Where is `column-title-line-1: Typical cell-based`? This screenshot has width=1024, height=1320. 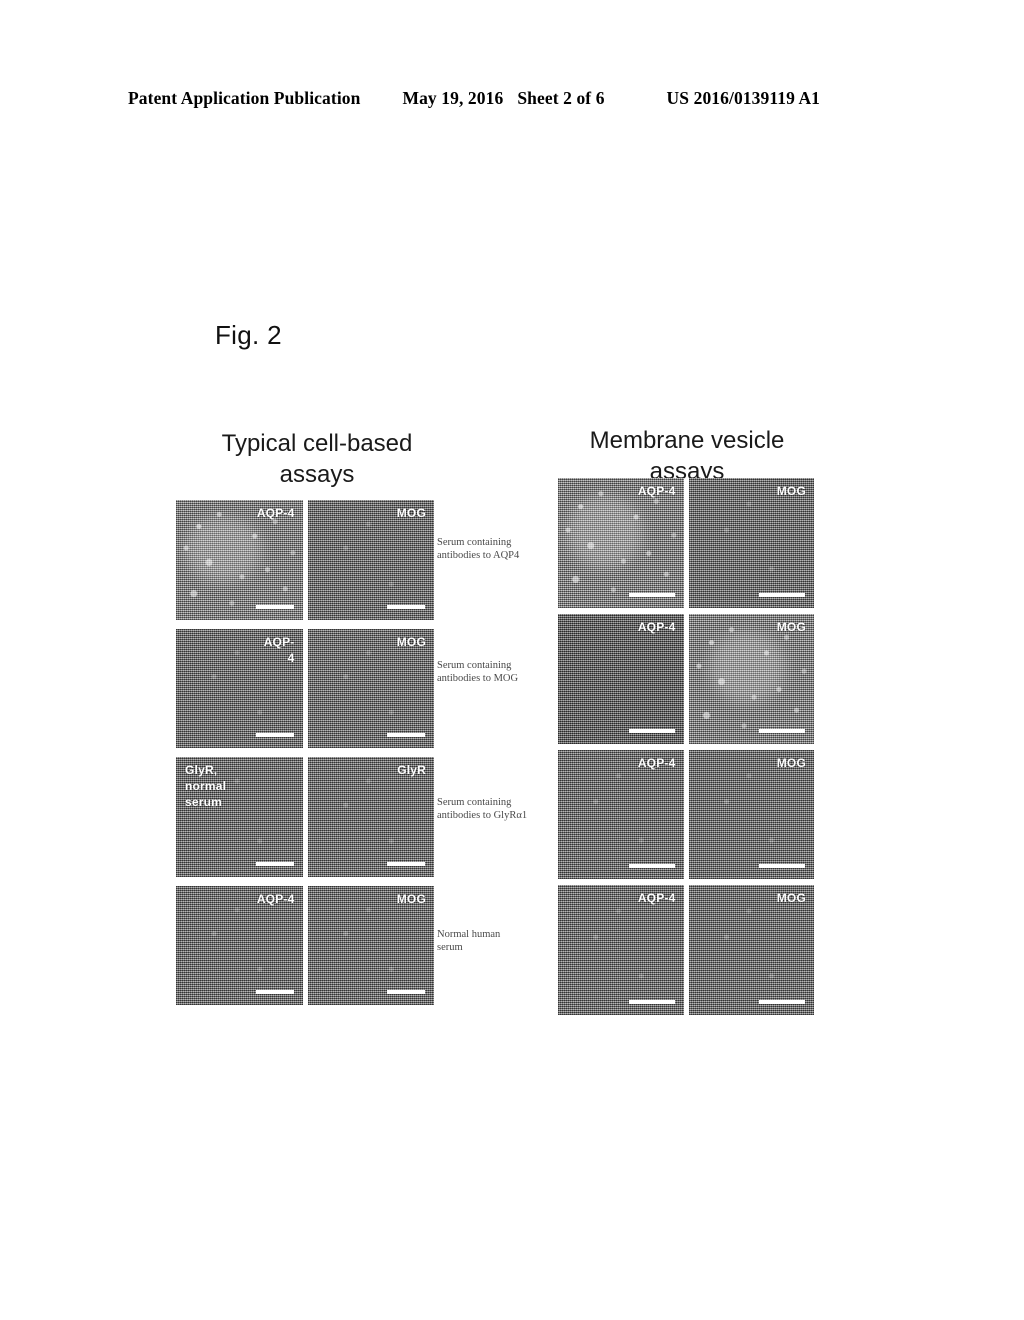
column-title-line-1: Typical cell-based is located at coordinates (317, 443).